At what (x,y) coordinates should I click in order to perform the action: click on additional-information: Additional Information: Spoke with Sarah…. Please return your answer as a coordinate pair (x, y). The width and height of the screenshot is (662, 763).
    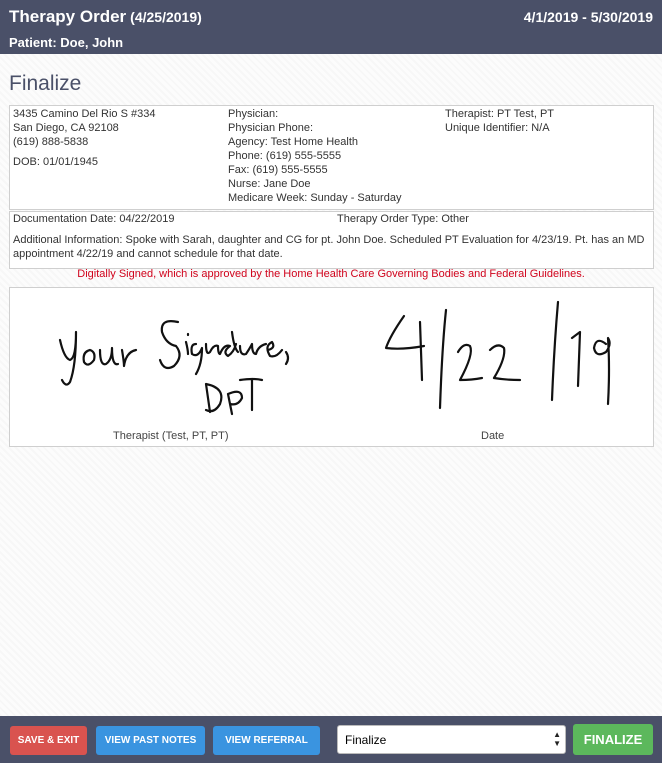
    Looking at the image, I should click on (329, 247).